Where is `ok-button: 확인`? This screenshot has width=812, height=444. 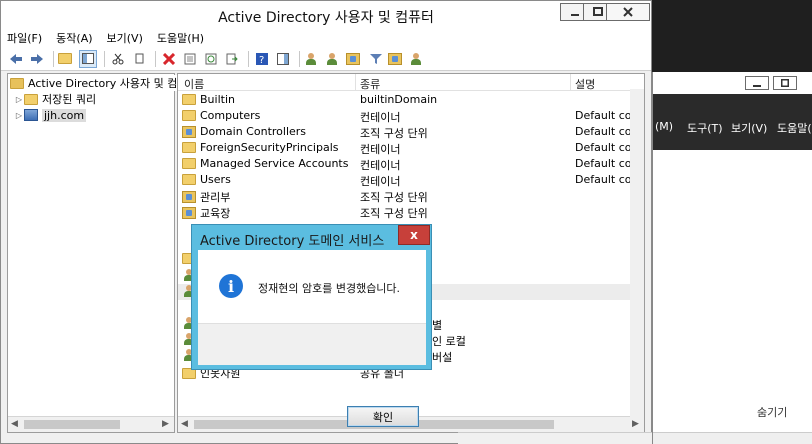
ok-button: 확인 is located at coordinates (383, 416).